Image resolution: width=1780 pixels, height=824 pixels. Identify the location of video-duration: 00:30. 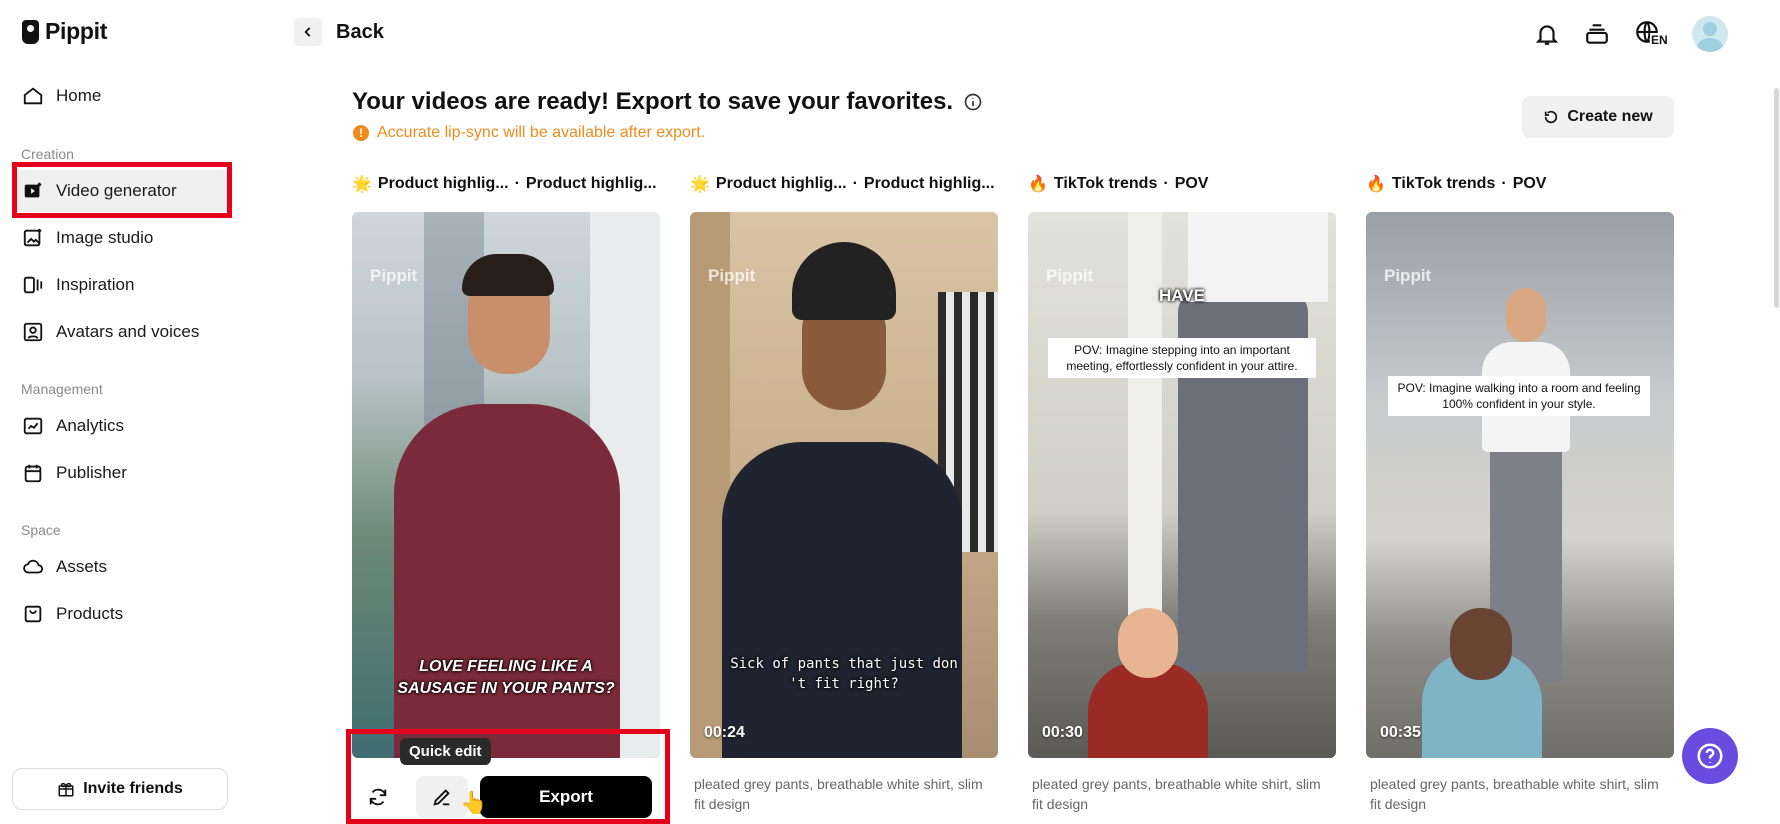
(1062, 732).